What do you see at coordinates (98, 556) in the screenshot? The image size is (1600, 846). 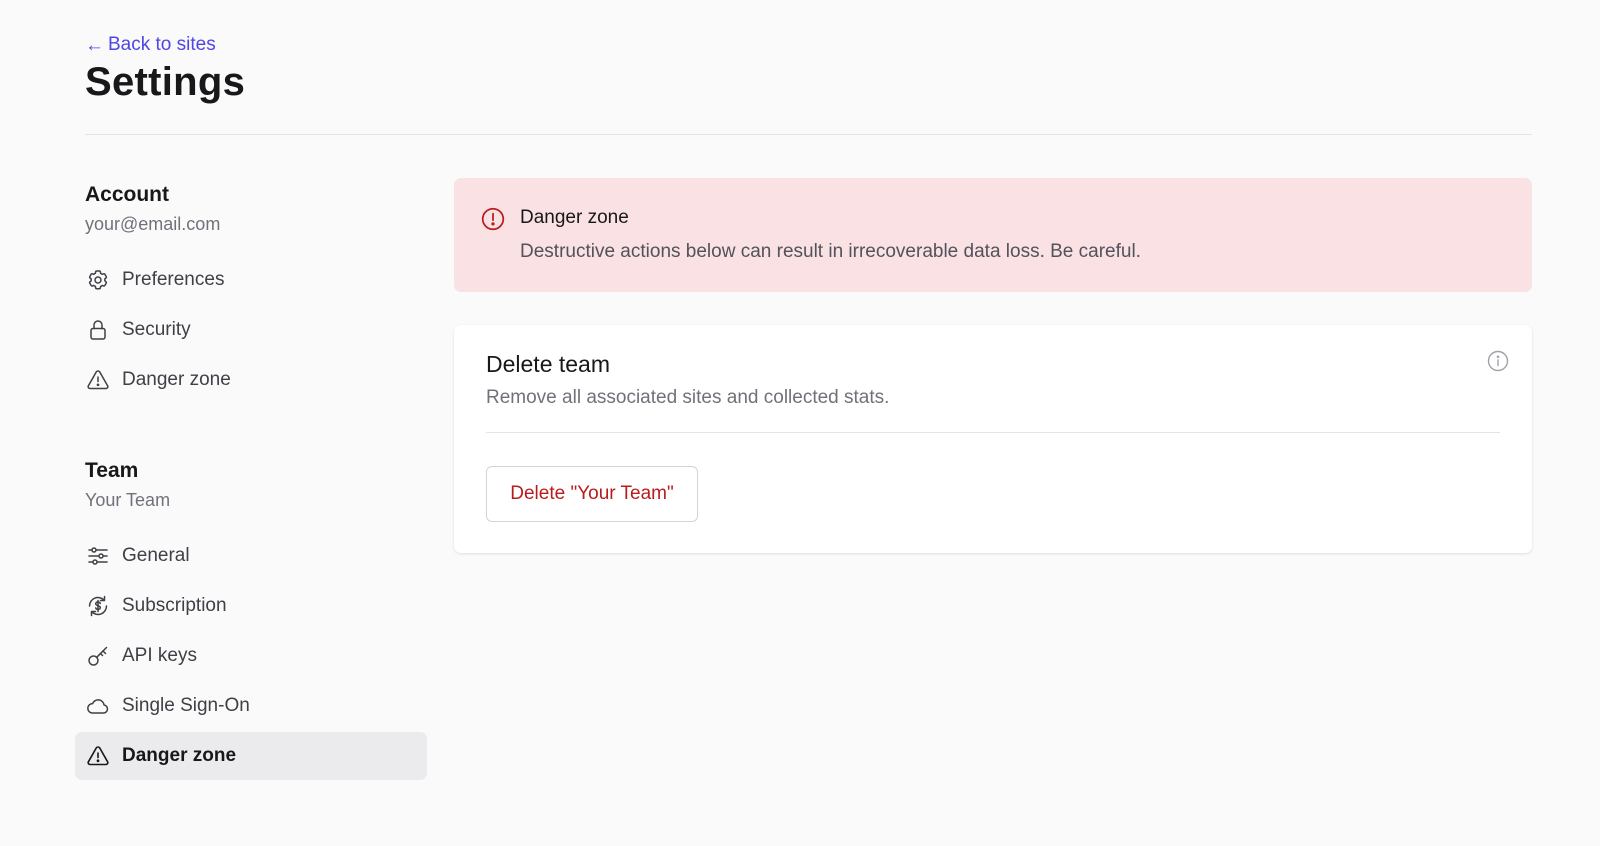 I see `sliders-icon` at bounding box center [98, 556].